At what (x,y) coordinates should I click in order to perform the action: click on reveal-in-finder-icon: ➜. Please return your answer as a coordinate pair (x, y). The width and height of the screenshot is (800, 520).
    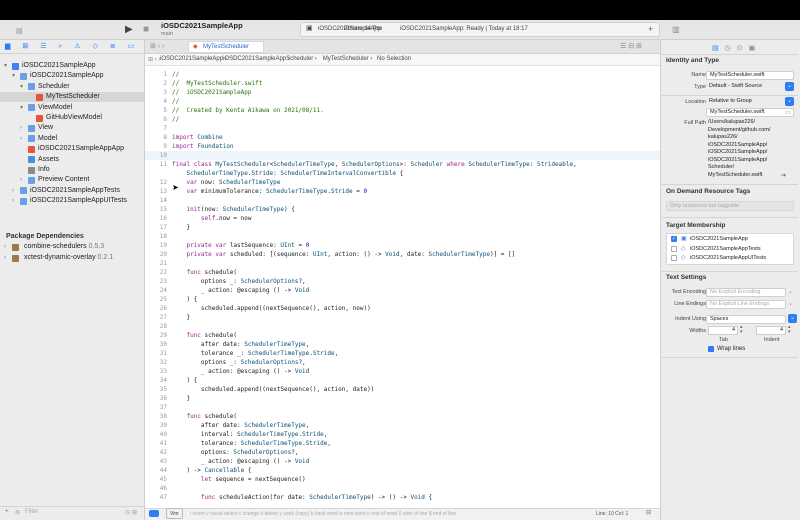
    Looking at the image, I should click on (783, 175).